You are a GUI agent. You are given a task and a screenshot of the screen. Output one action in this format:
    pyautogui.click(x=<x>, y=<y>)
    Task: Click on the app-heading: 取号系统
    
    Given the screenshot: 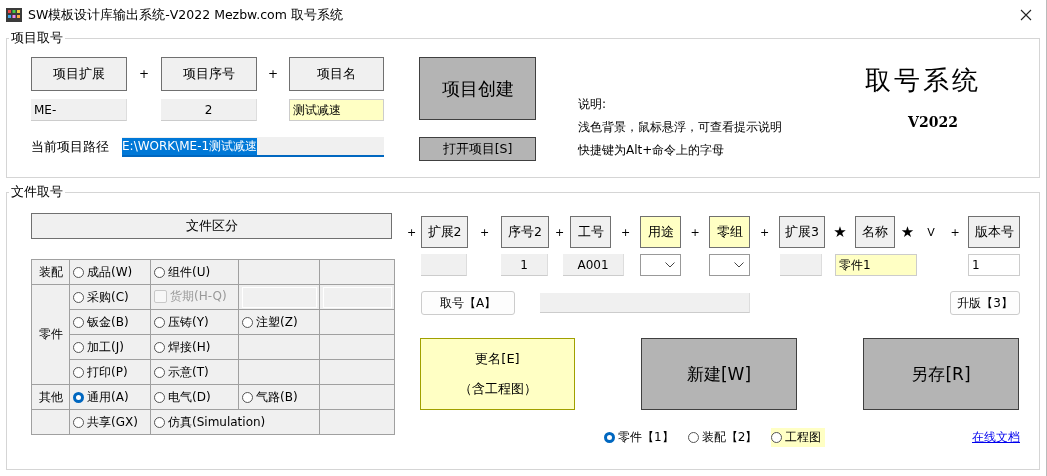 What is the action you would take?
    pyautogui.click(x=923, y=80)
    